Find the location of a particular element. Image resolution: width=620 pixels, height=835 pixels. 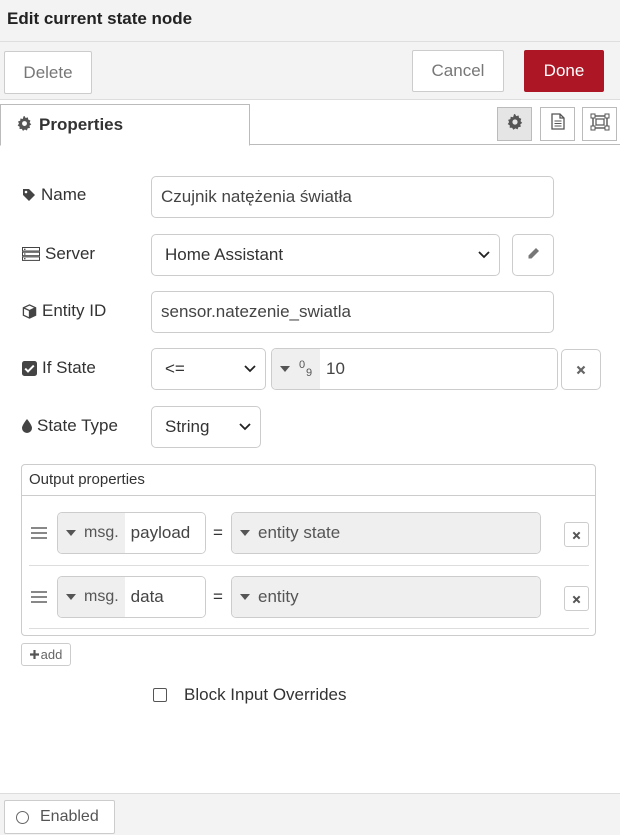

server-select: Home Assistant is located at coordinates (325, 255).